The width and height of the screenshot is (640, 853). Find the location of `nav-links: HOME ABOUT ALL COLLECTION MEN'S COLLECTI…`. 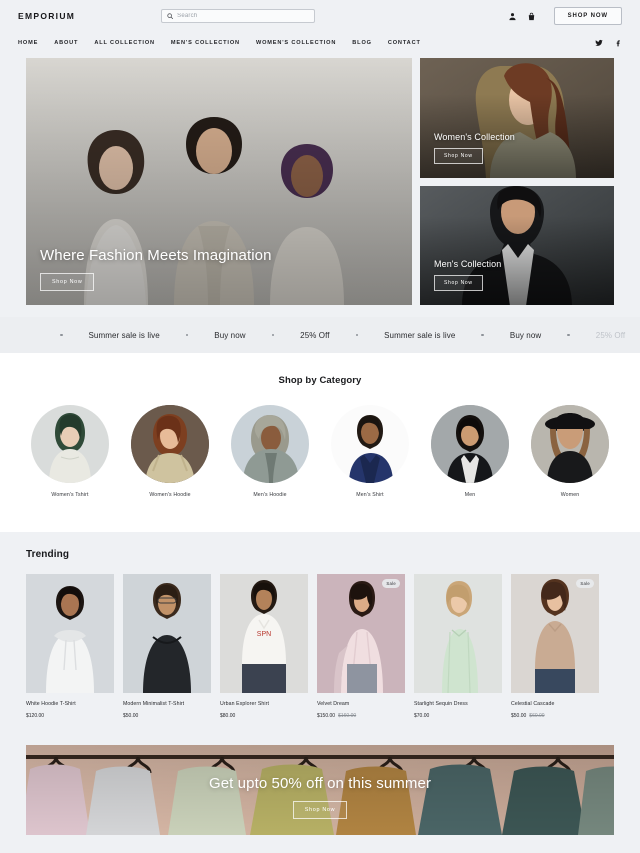

nav-links: HOME ABOUT ALL COLLECTION MEN'S COLLECTI… is located at coordinates (219, 43).